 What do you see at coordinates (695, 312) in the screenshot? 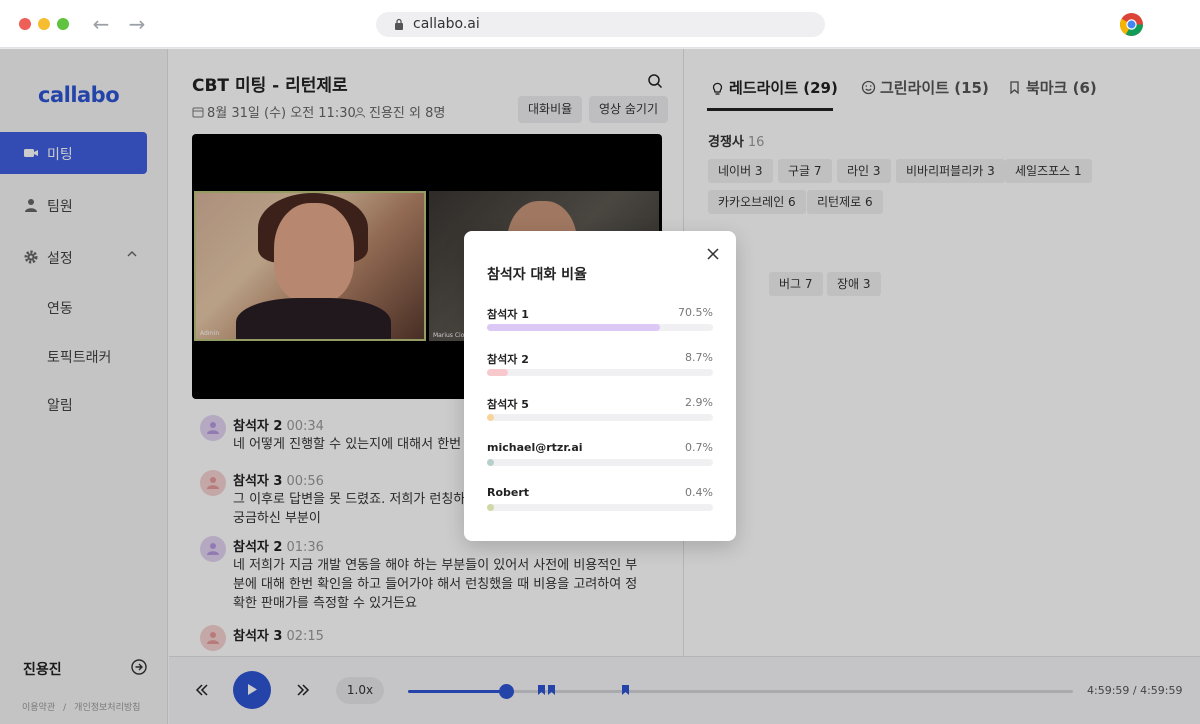
I see `participant-percent: 70.5%` at bounding box center [695, 312].